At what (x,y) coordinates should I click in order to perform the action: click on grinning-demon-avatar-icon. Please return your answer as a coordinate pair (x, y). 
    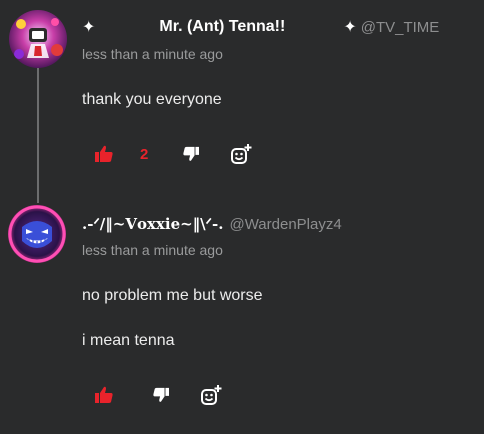
    Looking at the image, I should click on (37, 234).